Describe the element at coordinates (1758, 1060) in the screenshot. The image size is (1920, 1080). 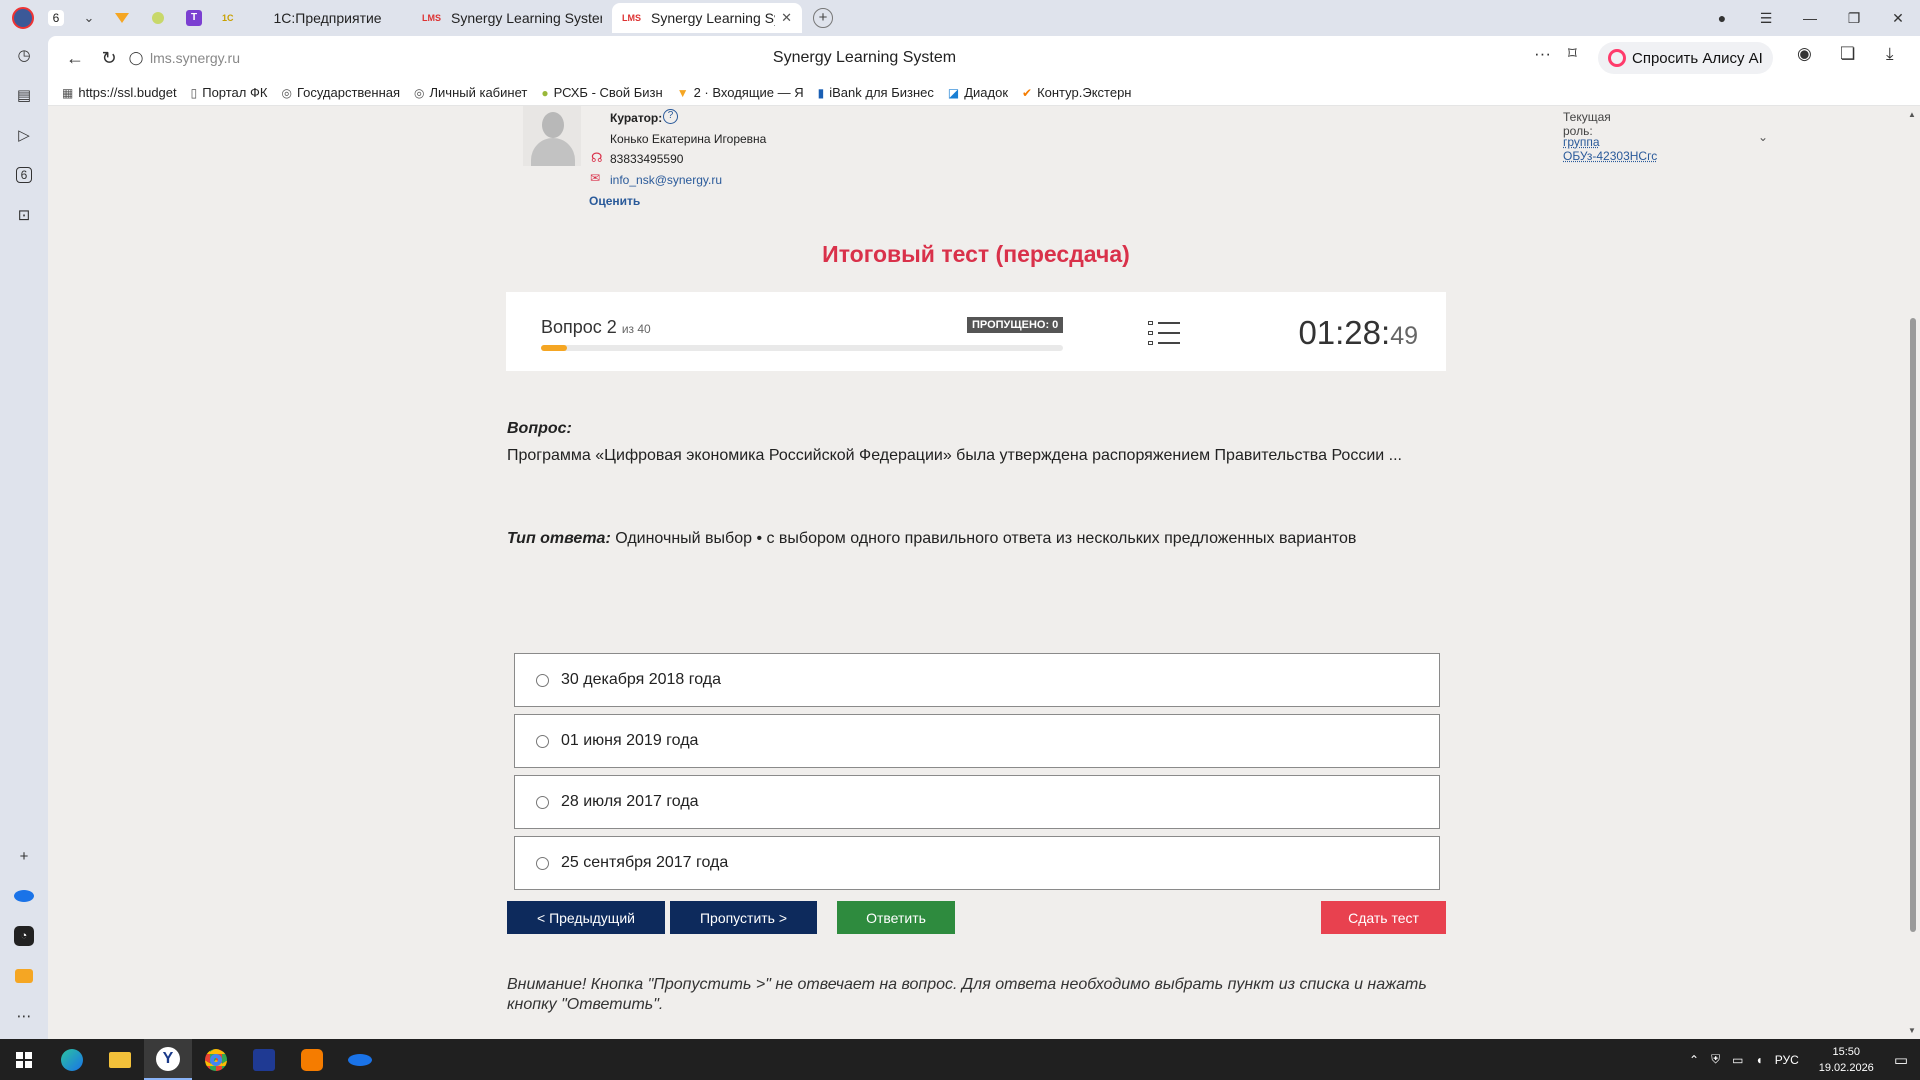
I see `volume-icon: ◖` at that location.